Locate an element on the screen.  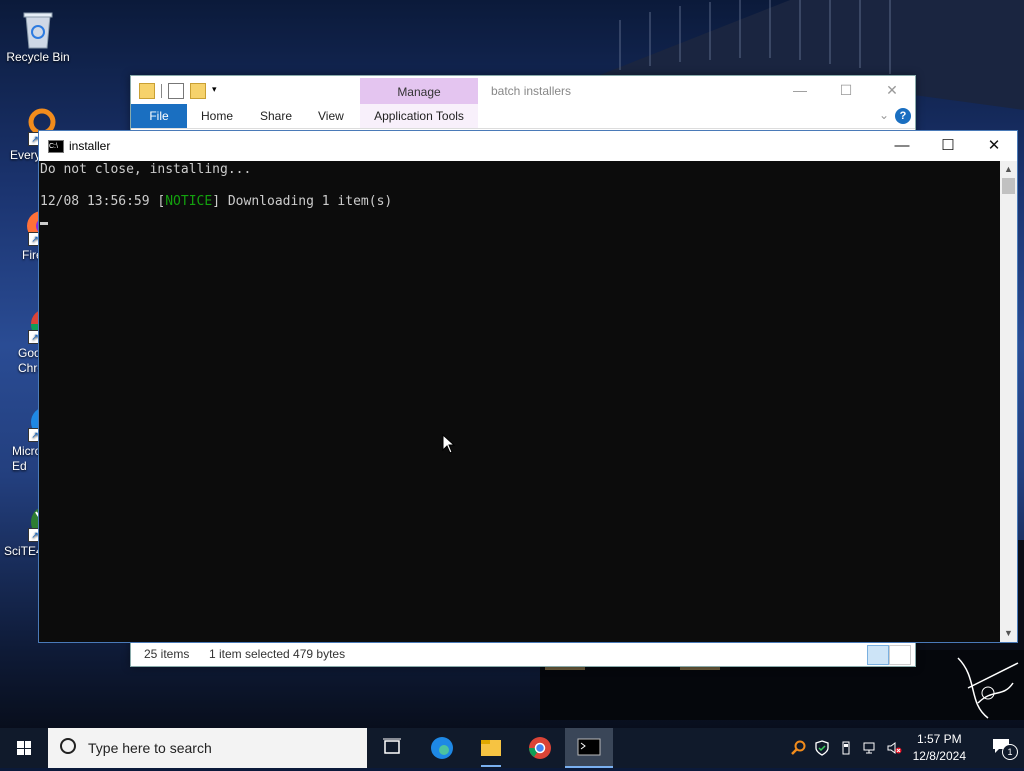
search-box: Type here to search is located at coordinates (207, 748).